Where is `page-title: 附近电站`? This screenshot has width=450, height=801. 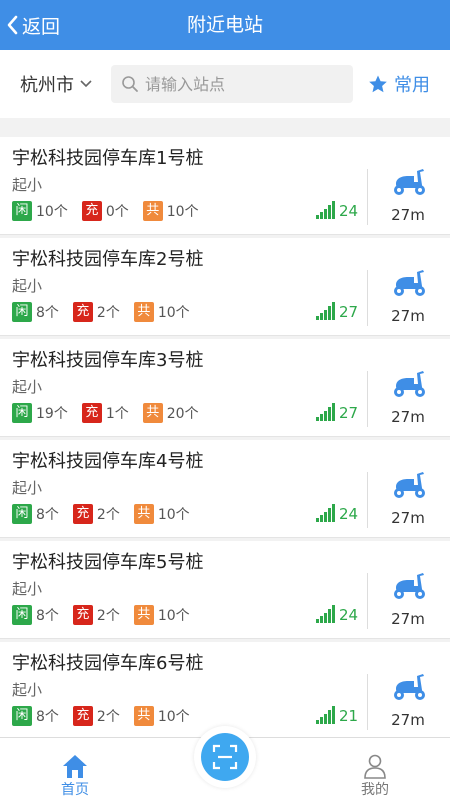
page-title: 附近电站 is located at coordinates (224, 25).